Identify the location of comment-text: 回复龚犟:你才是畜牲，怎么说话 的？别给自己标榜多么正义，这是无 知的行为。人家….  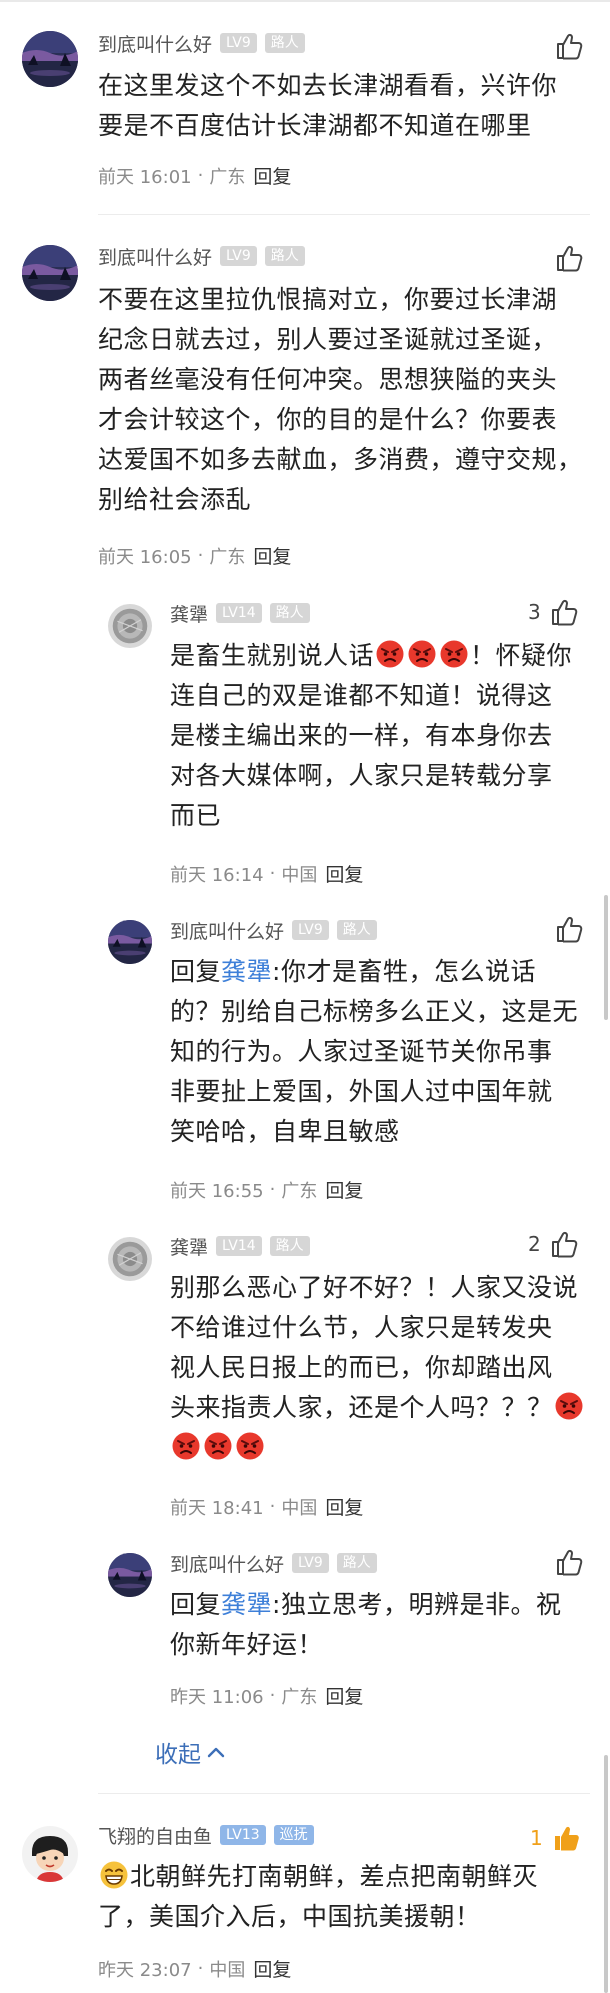
(385, 1052).